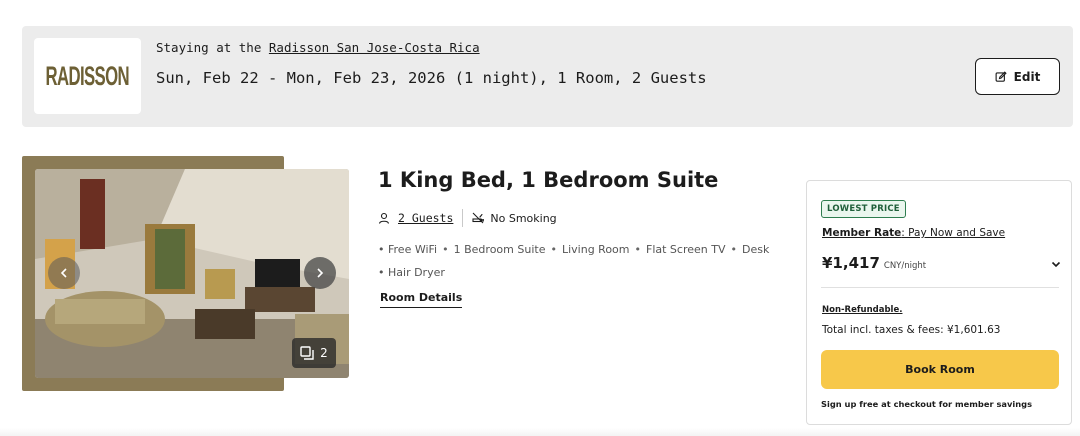 The image size is (1080, 436). I want to click on logo-text: RADISSON, so click(87, 75).